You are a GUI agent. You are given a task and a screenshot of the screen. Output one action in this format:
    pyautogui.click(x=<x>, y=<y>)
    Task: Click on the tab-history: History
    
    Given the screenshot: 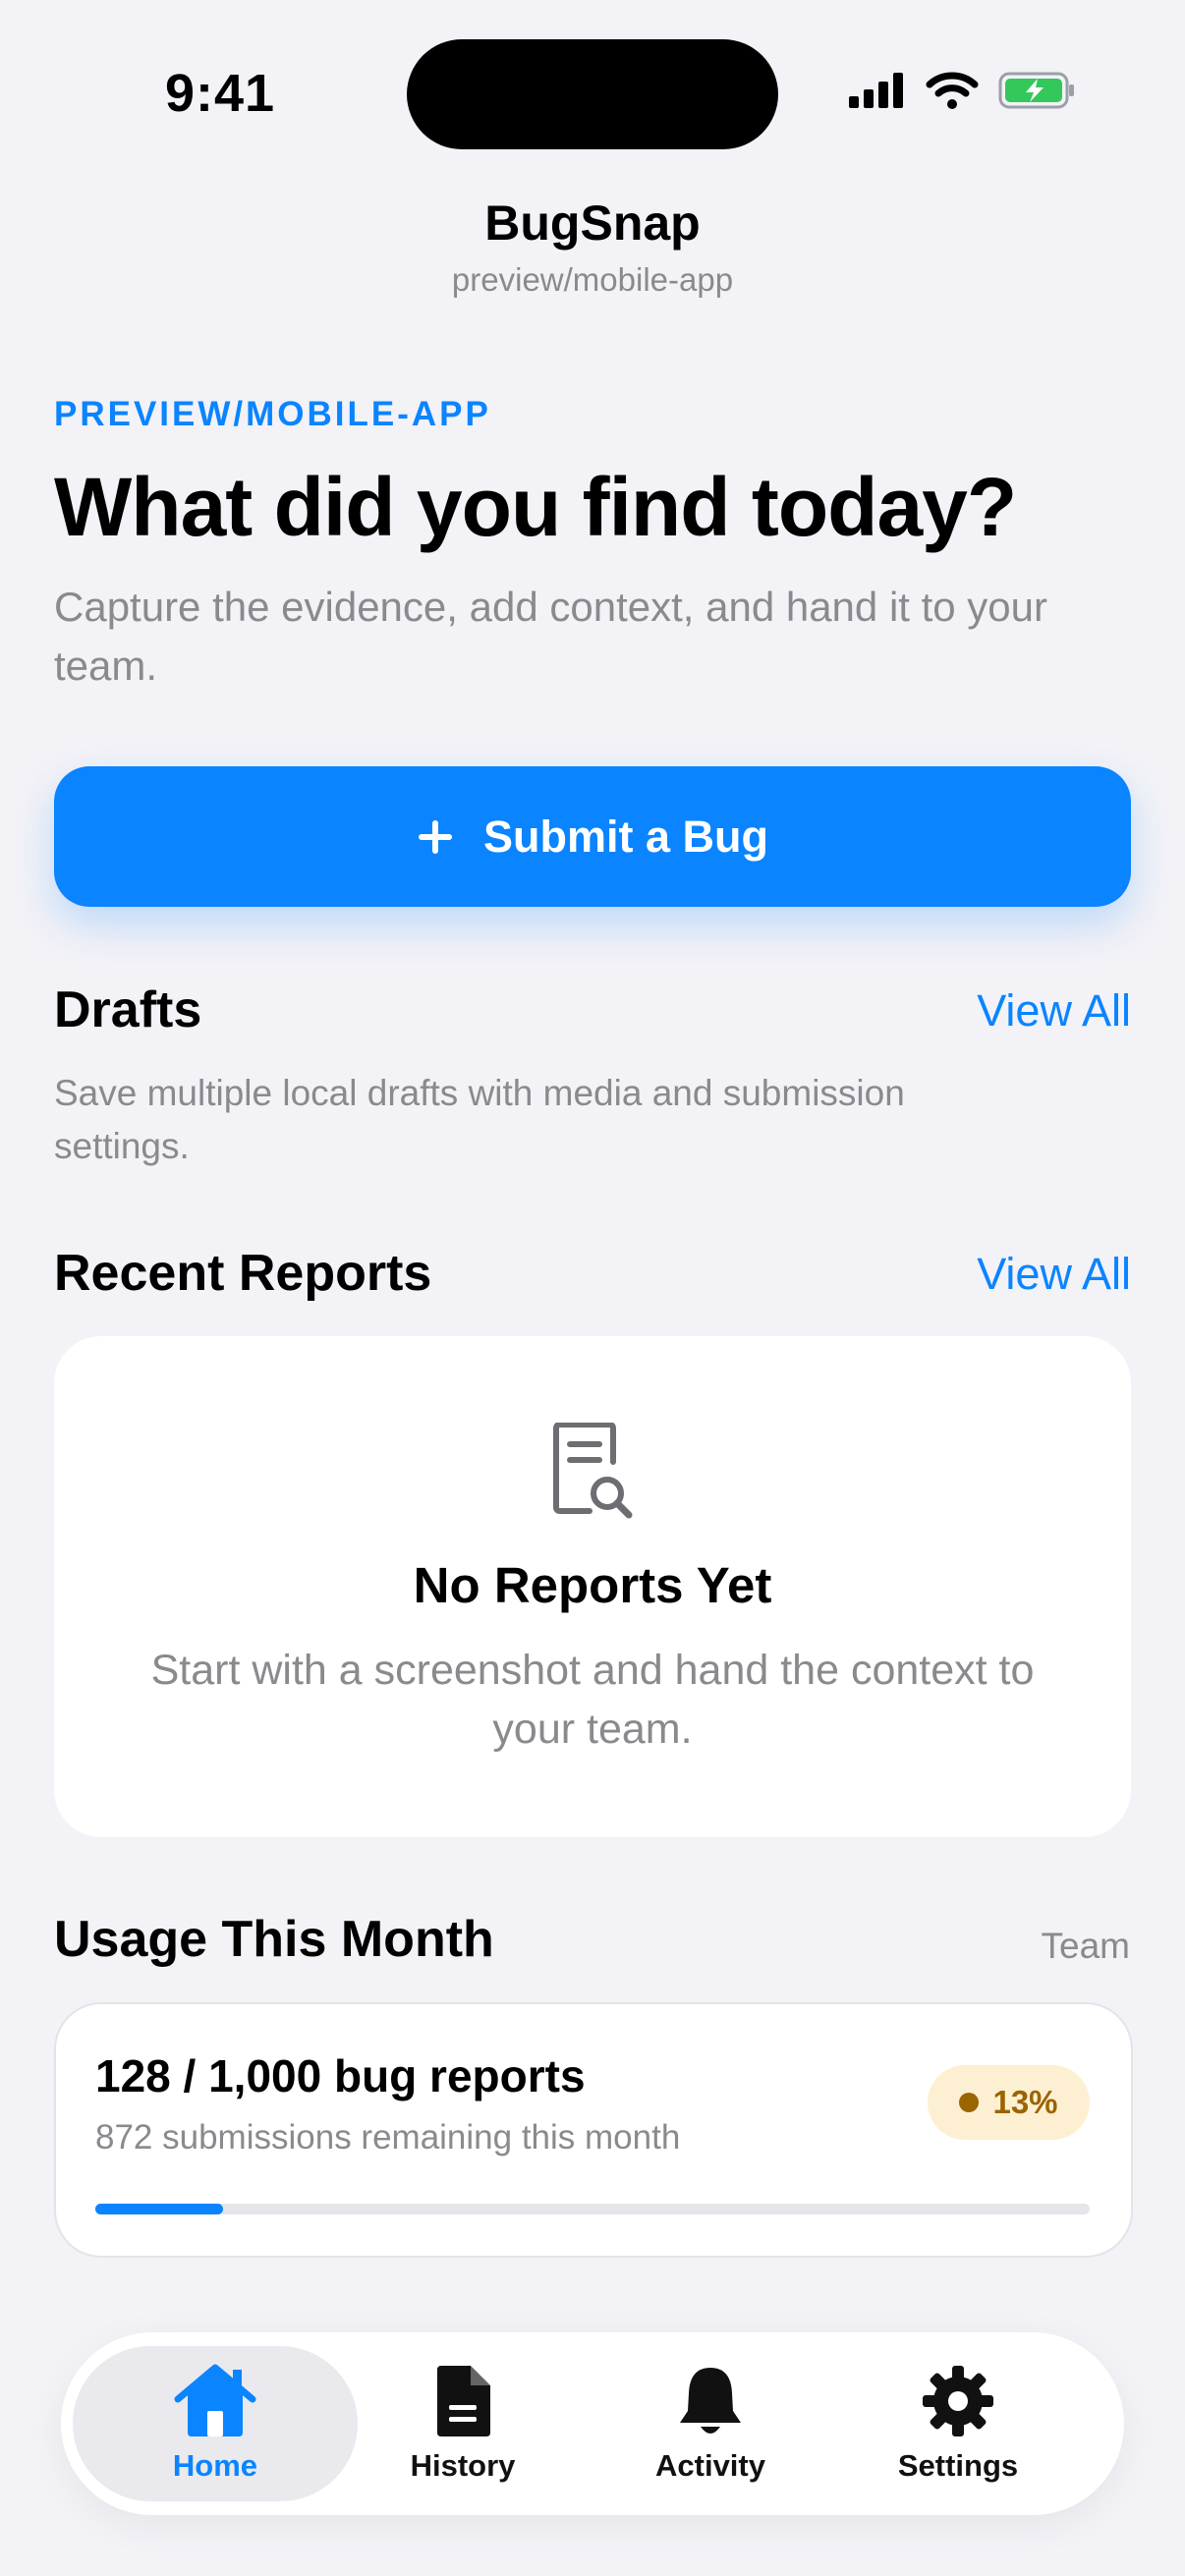 What is the action you would take?
    pyautogui.click(x=463, y=2423)
    